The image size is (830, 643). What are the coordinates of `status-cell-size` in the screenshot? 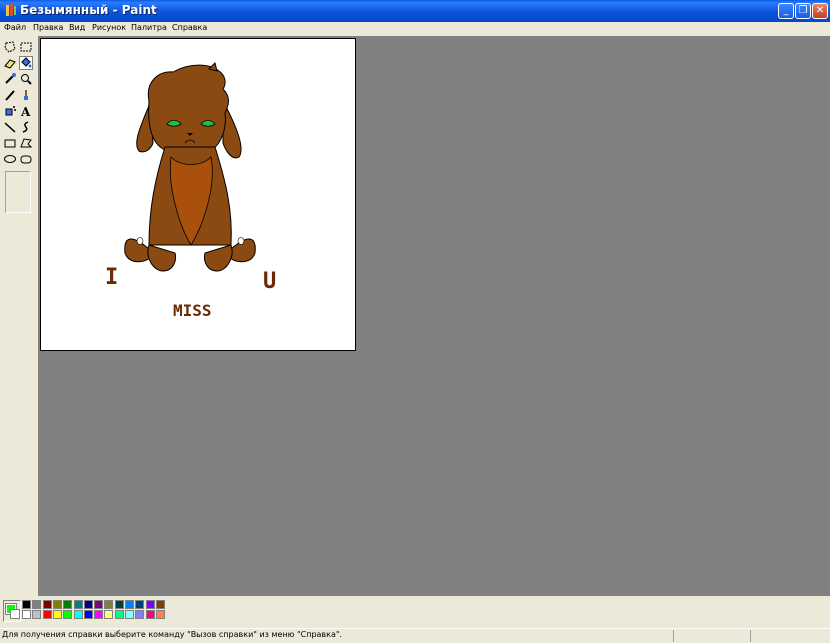 It's located at (750, 636).